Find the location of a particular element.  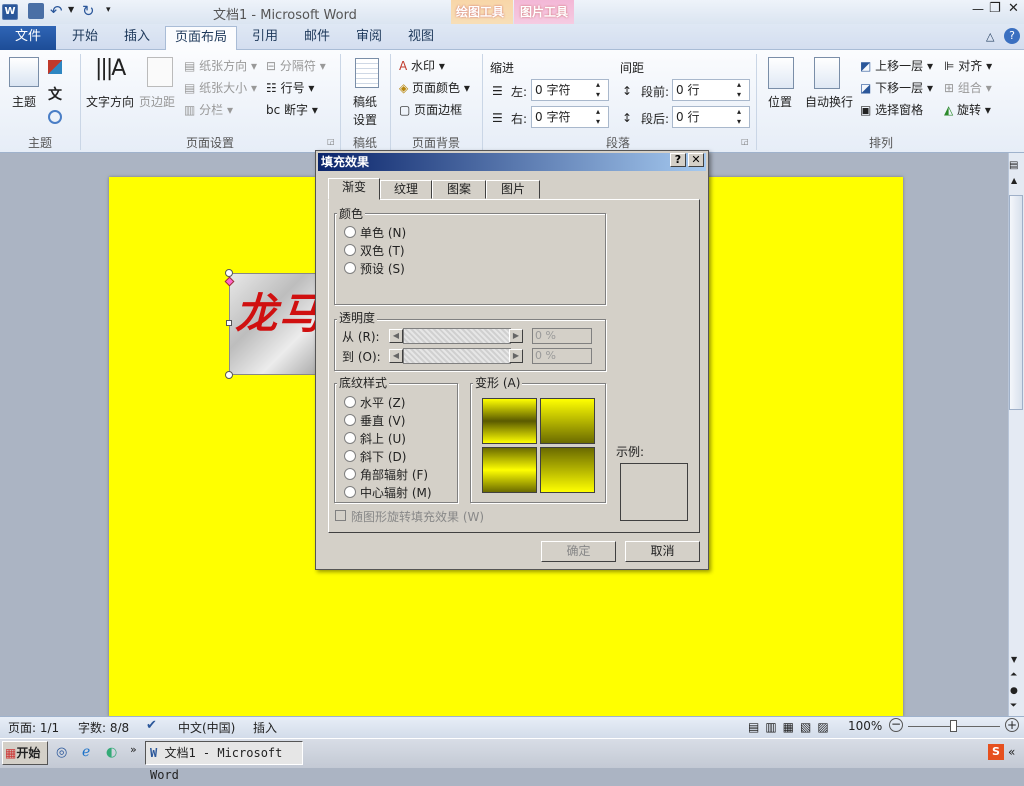

draft-paper-label-2: 设置 is located at coordinates (365, 119).